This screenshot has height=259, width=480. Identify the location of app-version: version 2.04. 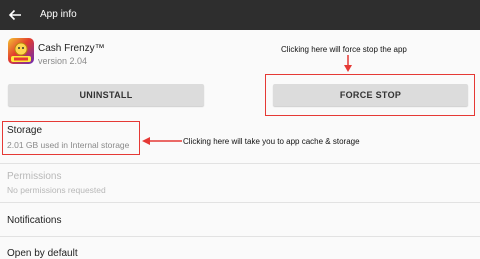
(63, 61).